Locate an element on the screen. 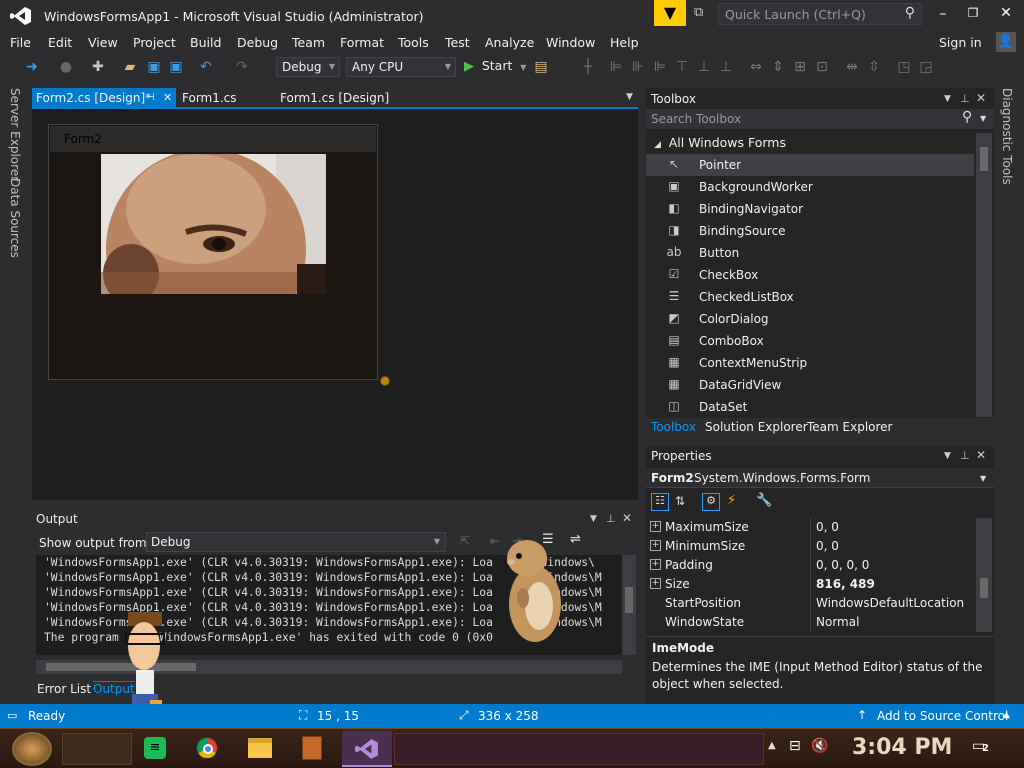 The height and width of the screenshot is (768, 1024). server-explorer-tab: Server Explorer is located at coordinates (15, 134).